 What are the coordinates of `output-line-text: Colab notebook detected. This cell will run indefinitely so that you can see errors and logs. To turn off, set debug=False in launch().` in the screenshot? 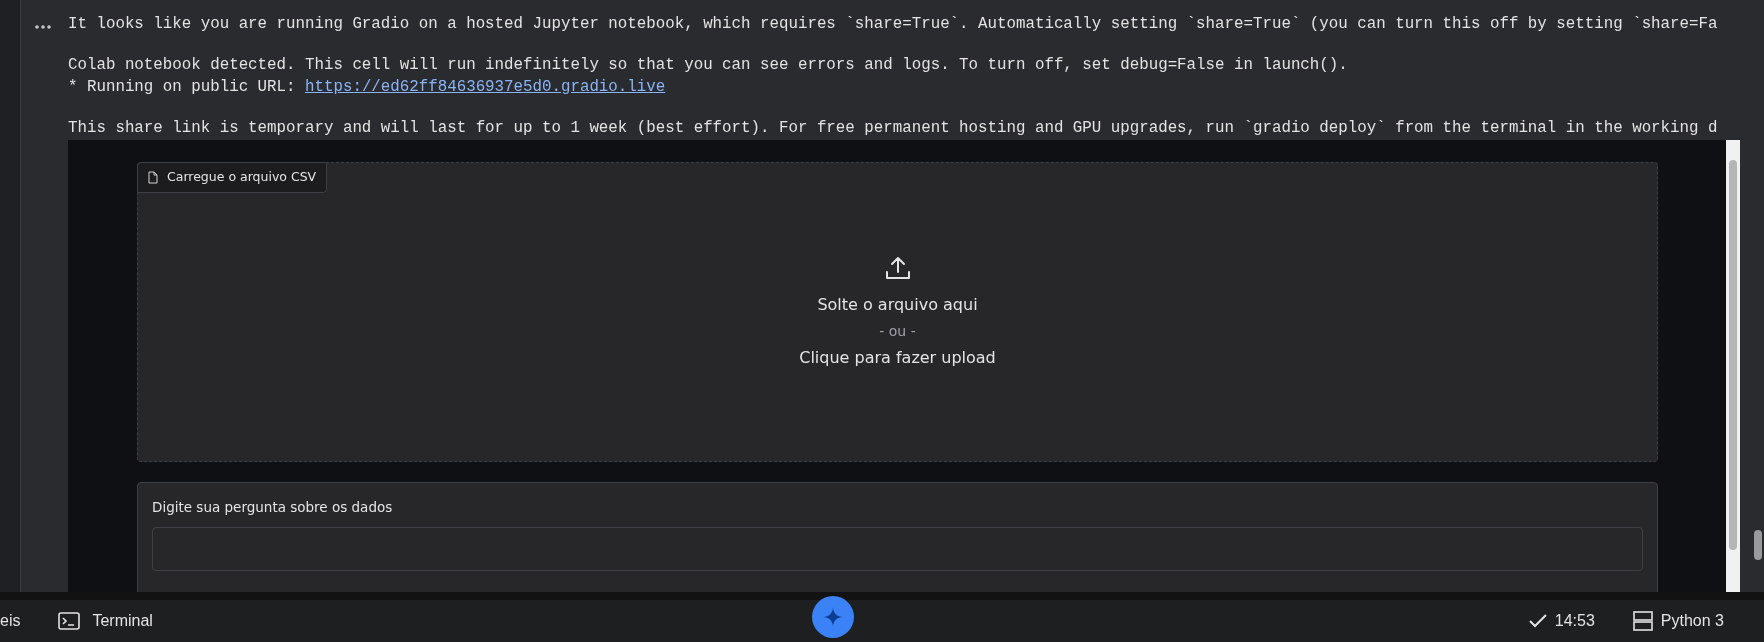 It's located at (708, 65).